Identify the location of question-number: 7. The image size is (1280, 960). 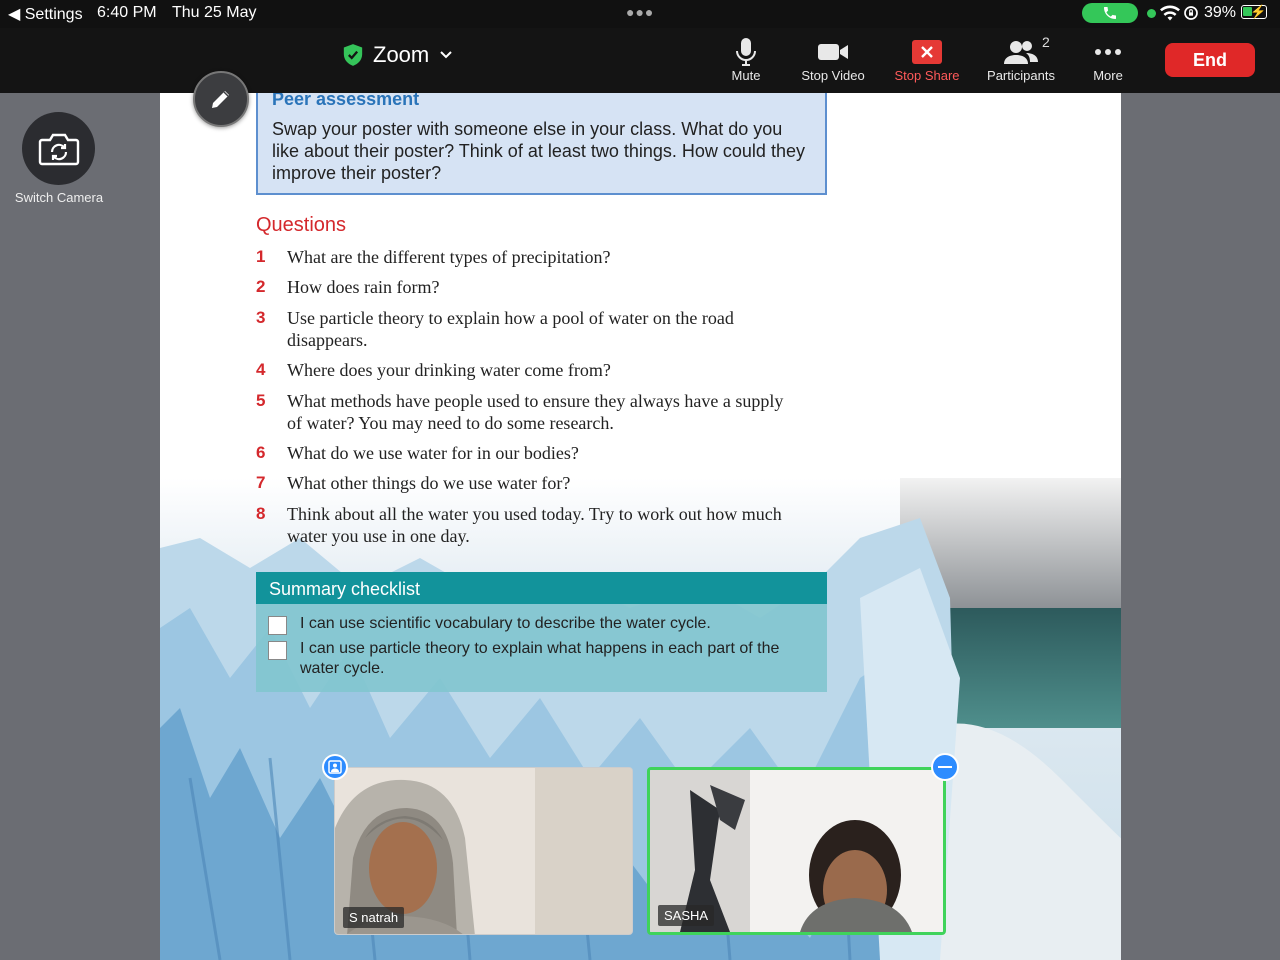
(261, 482).